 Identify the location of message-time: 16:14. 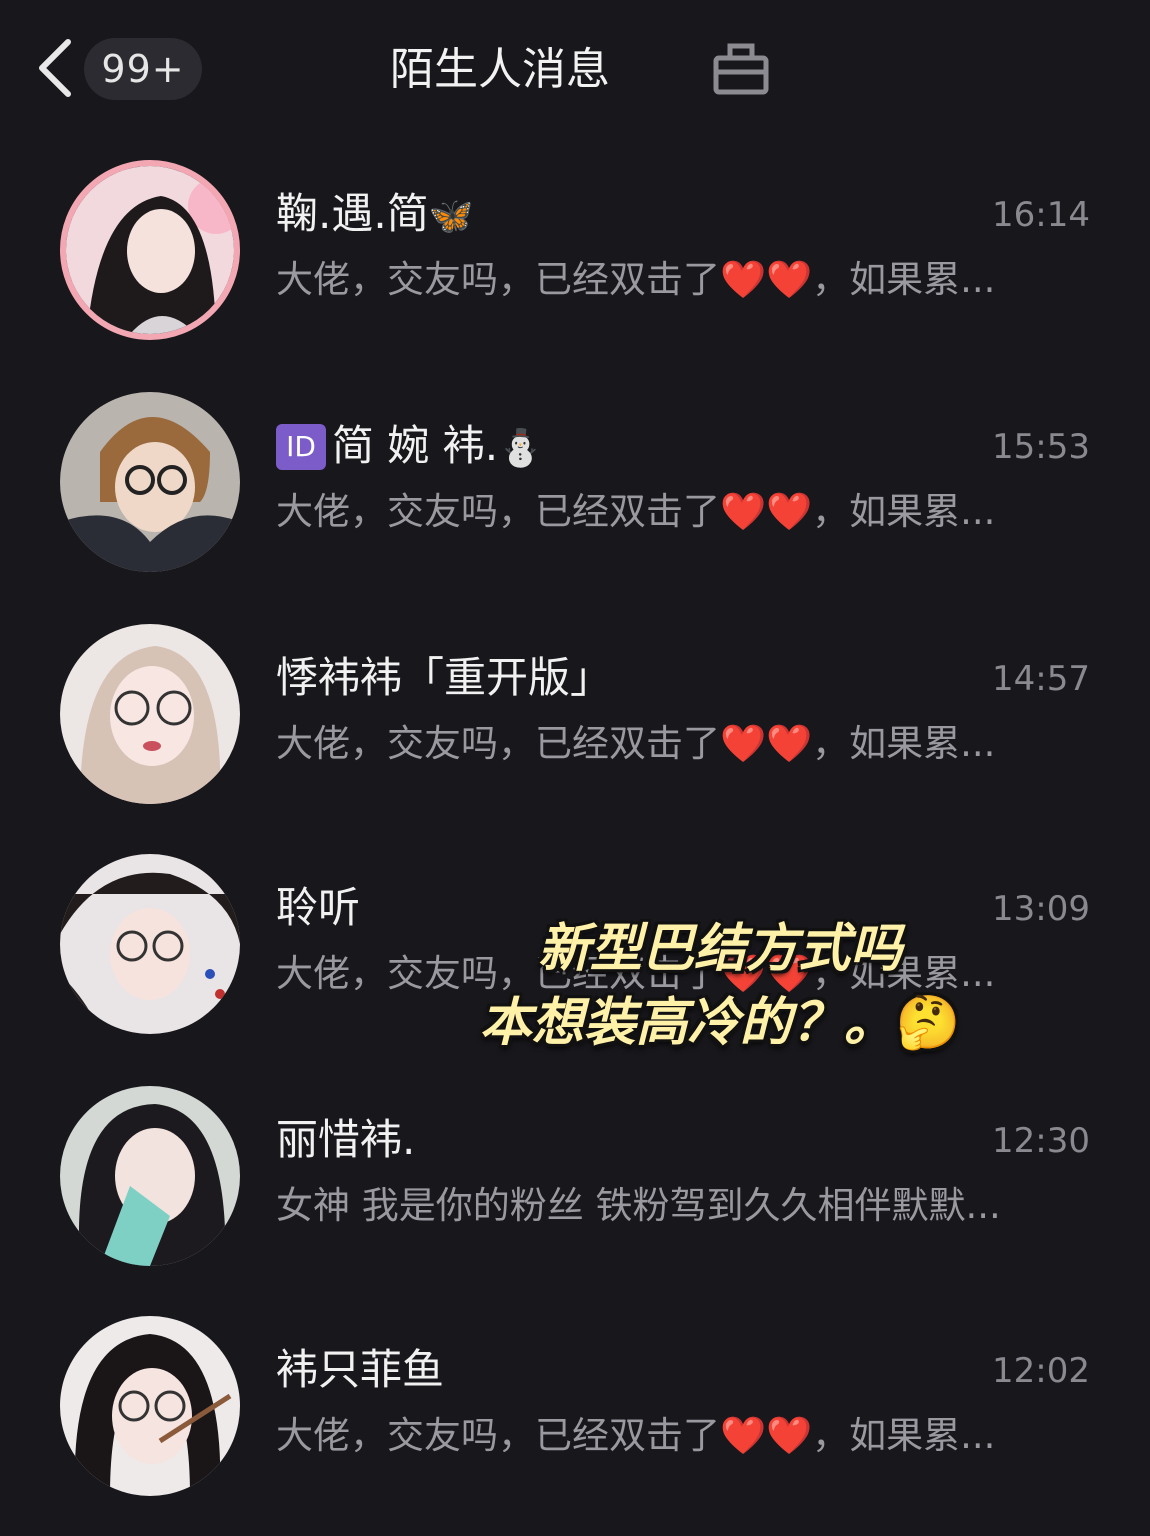
(1041, 215).